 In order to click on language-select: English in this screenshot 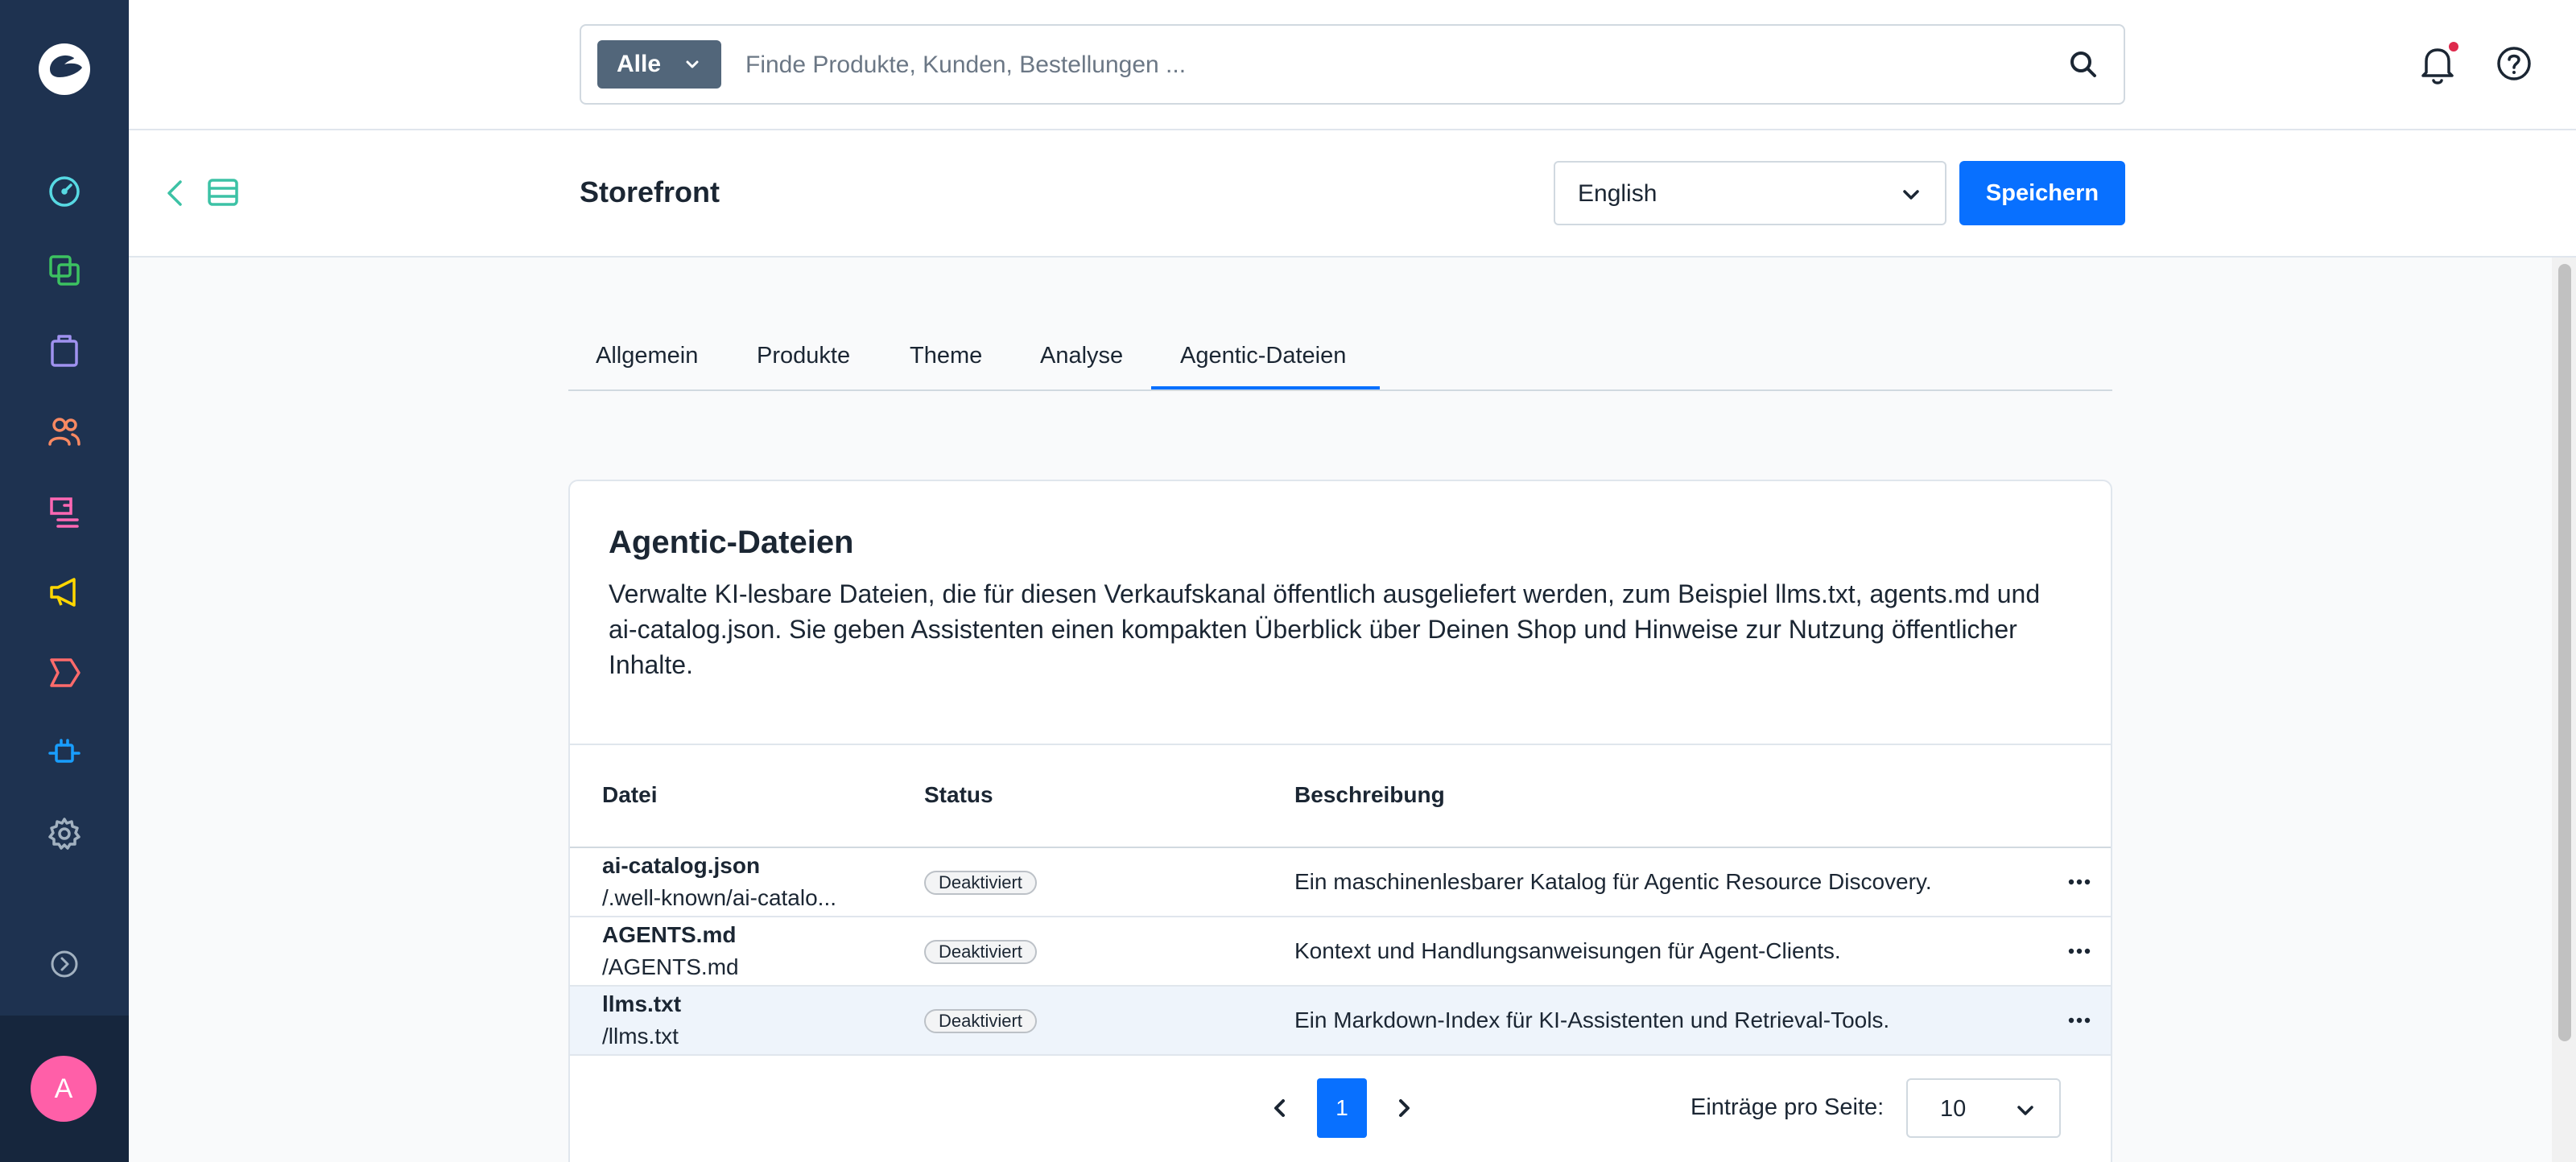, I will do `click(1750, 193)`.